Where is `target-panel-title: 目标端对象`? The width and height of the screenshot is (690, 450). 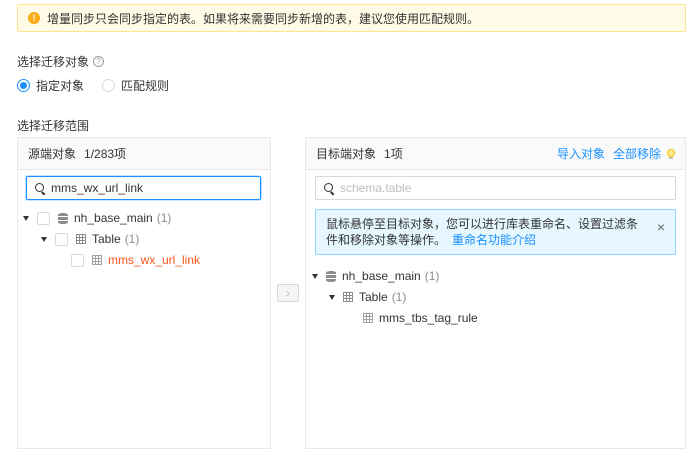 target-panel-title: 目标端对象 is located at coordinates (346, 154).